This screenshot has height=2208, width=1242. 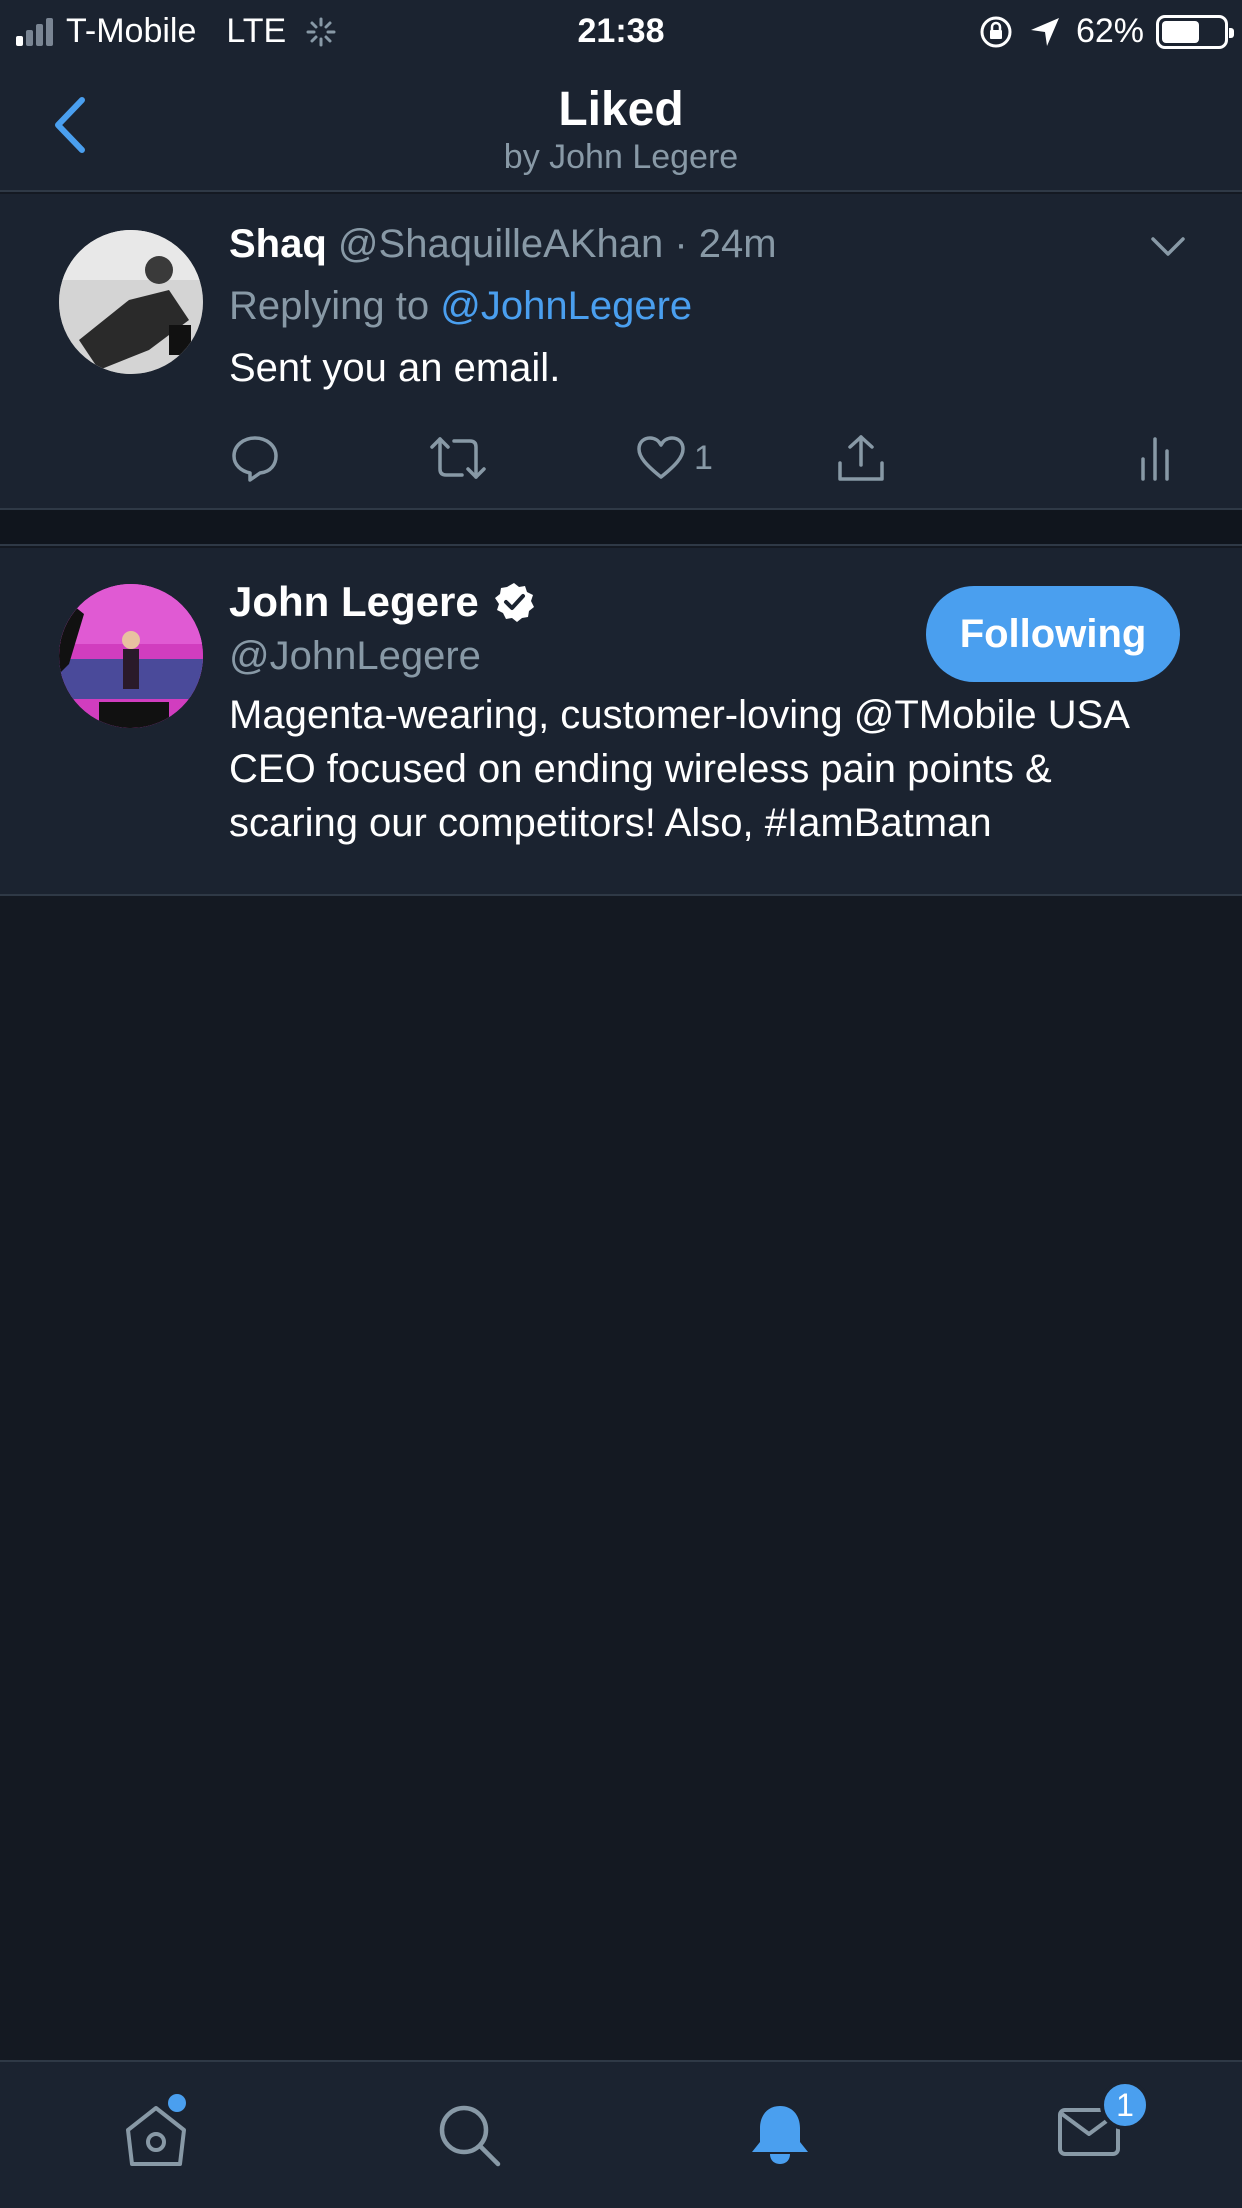 I want to click on tweet-text: Sent you an email., so click(x=395, y=368).